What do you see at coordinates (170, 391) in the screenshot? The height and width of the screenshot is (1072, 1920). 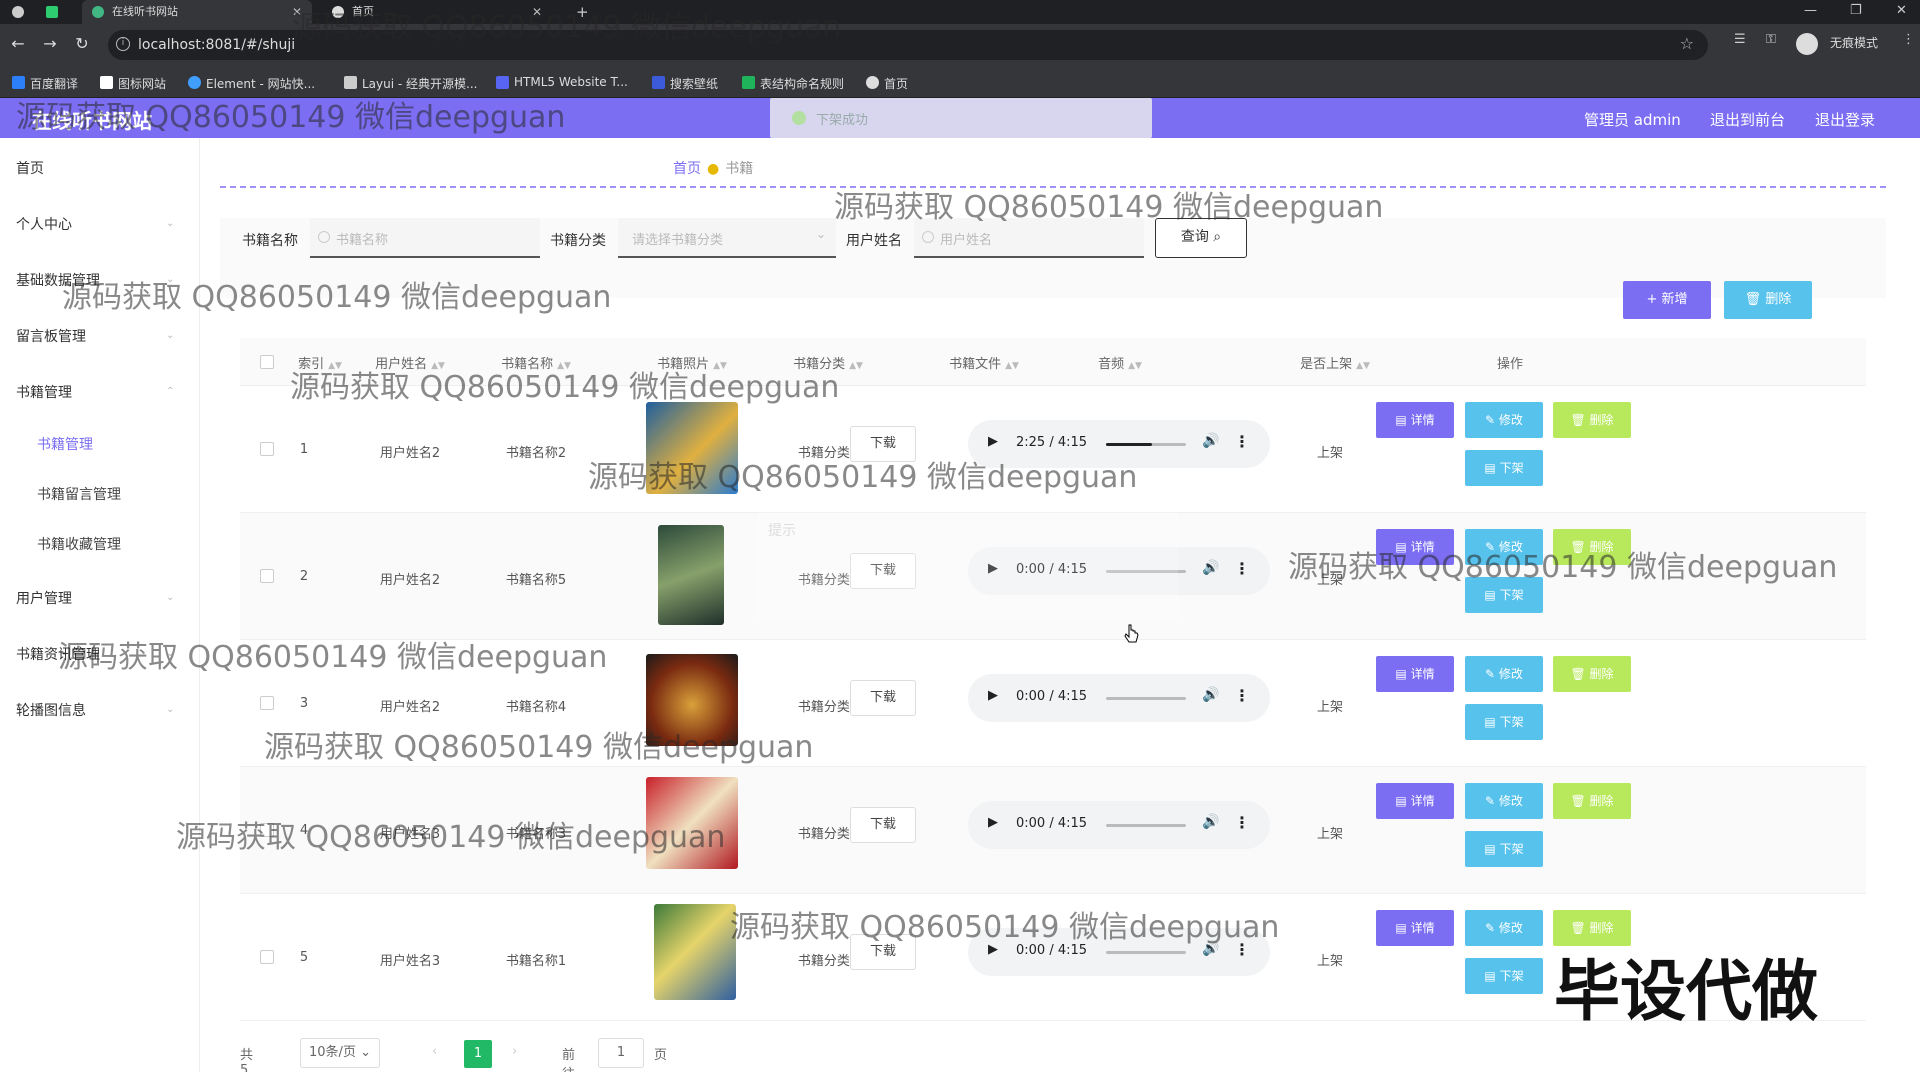 I see `chevron-up-icon: ⌃` at bounding box center [170, 391].